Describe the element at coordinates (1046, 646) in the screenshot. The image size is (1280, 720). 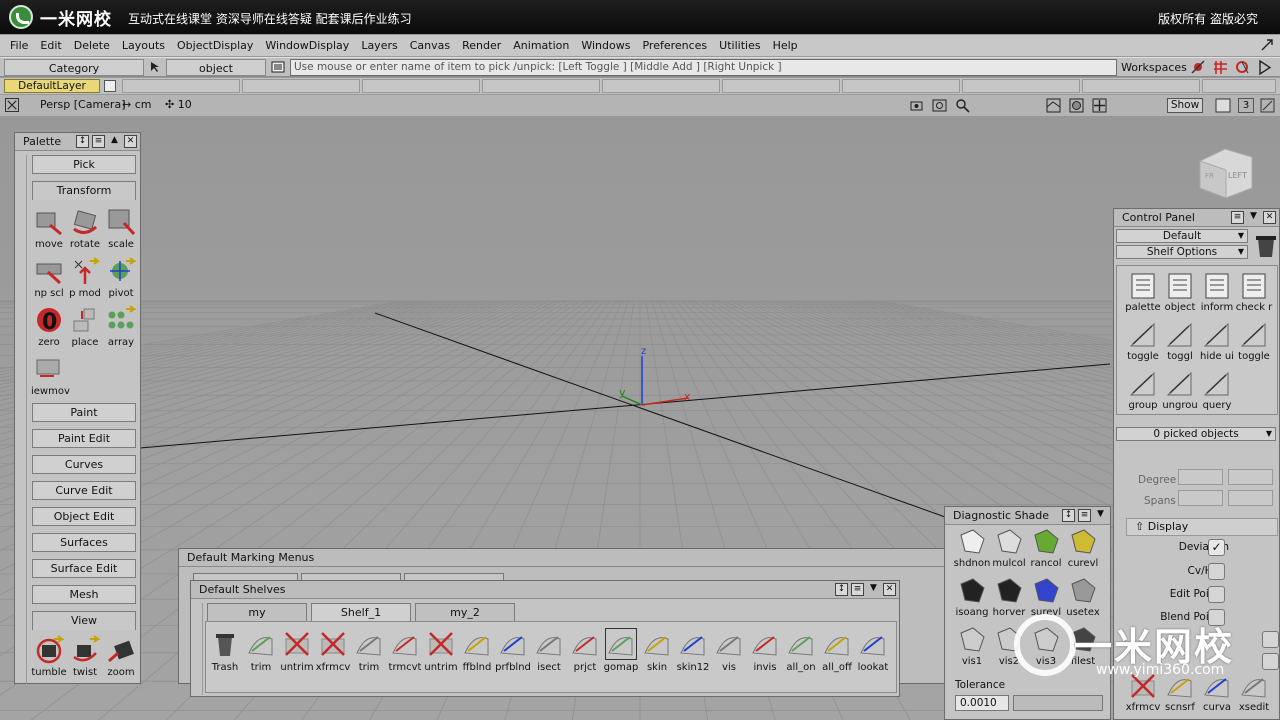
I see `diagnostic-vis3: vis3` at that location.